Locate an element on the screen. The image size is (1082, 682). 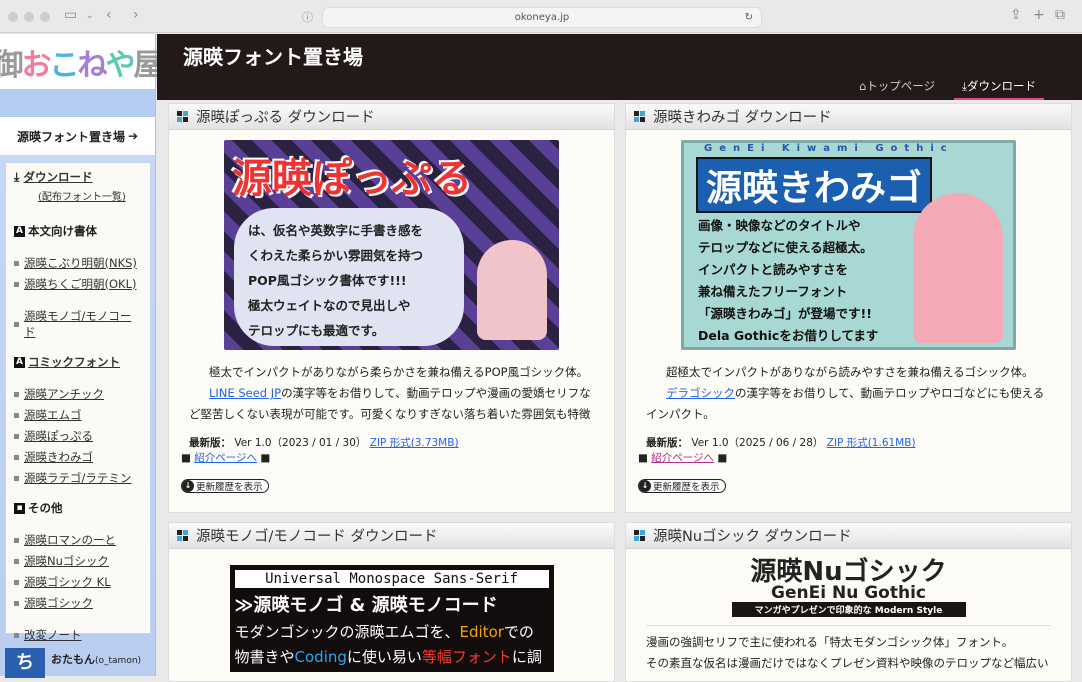
nav-item: 源暎ゴシック is located at coordinates (78, 603).